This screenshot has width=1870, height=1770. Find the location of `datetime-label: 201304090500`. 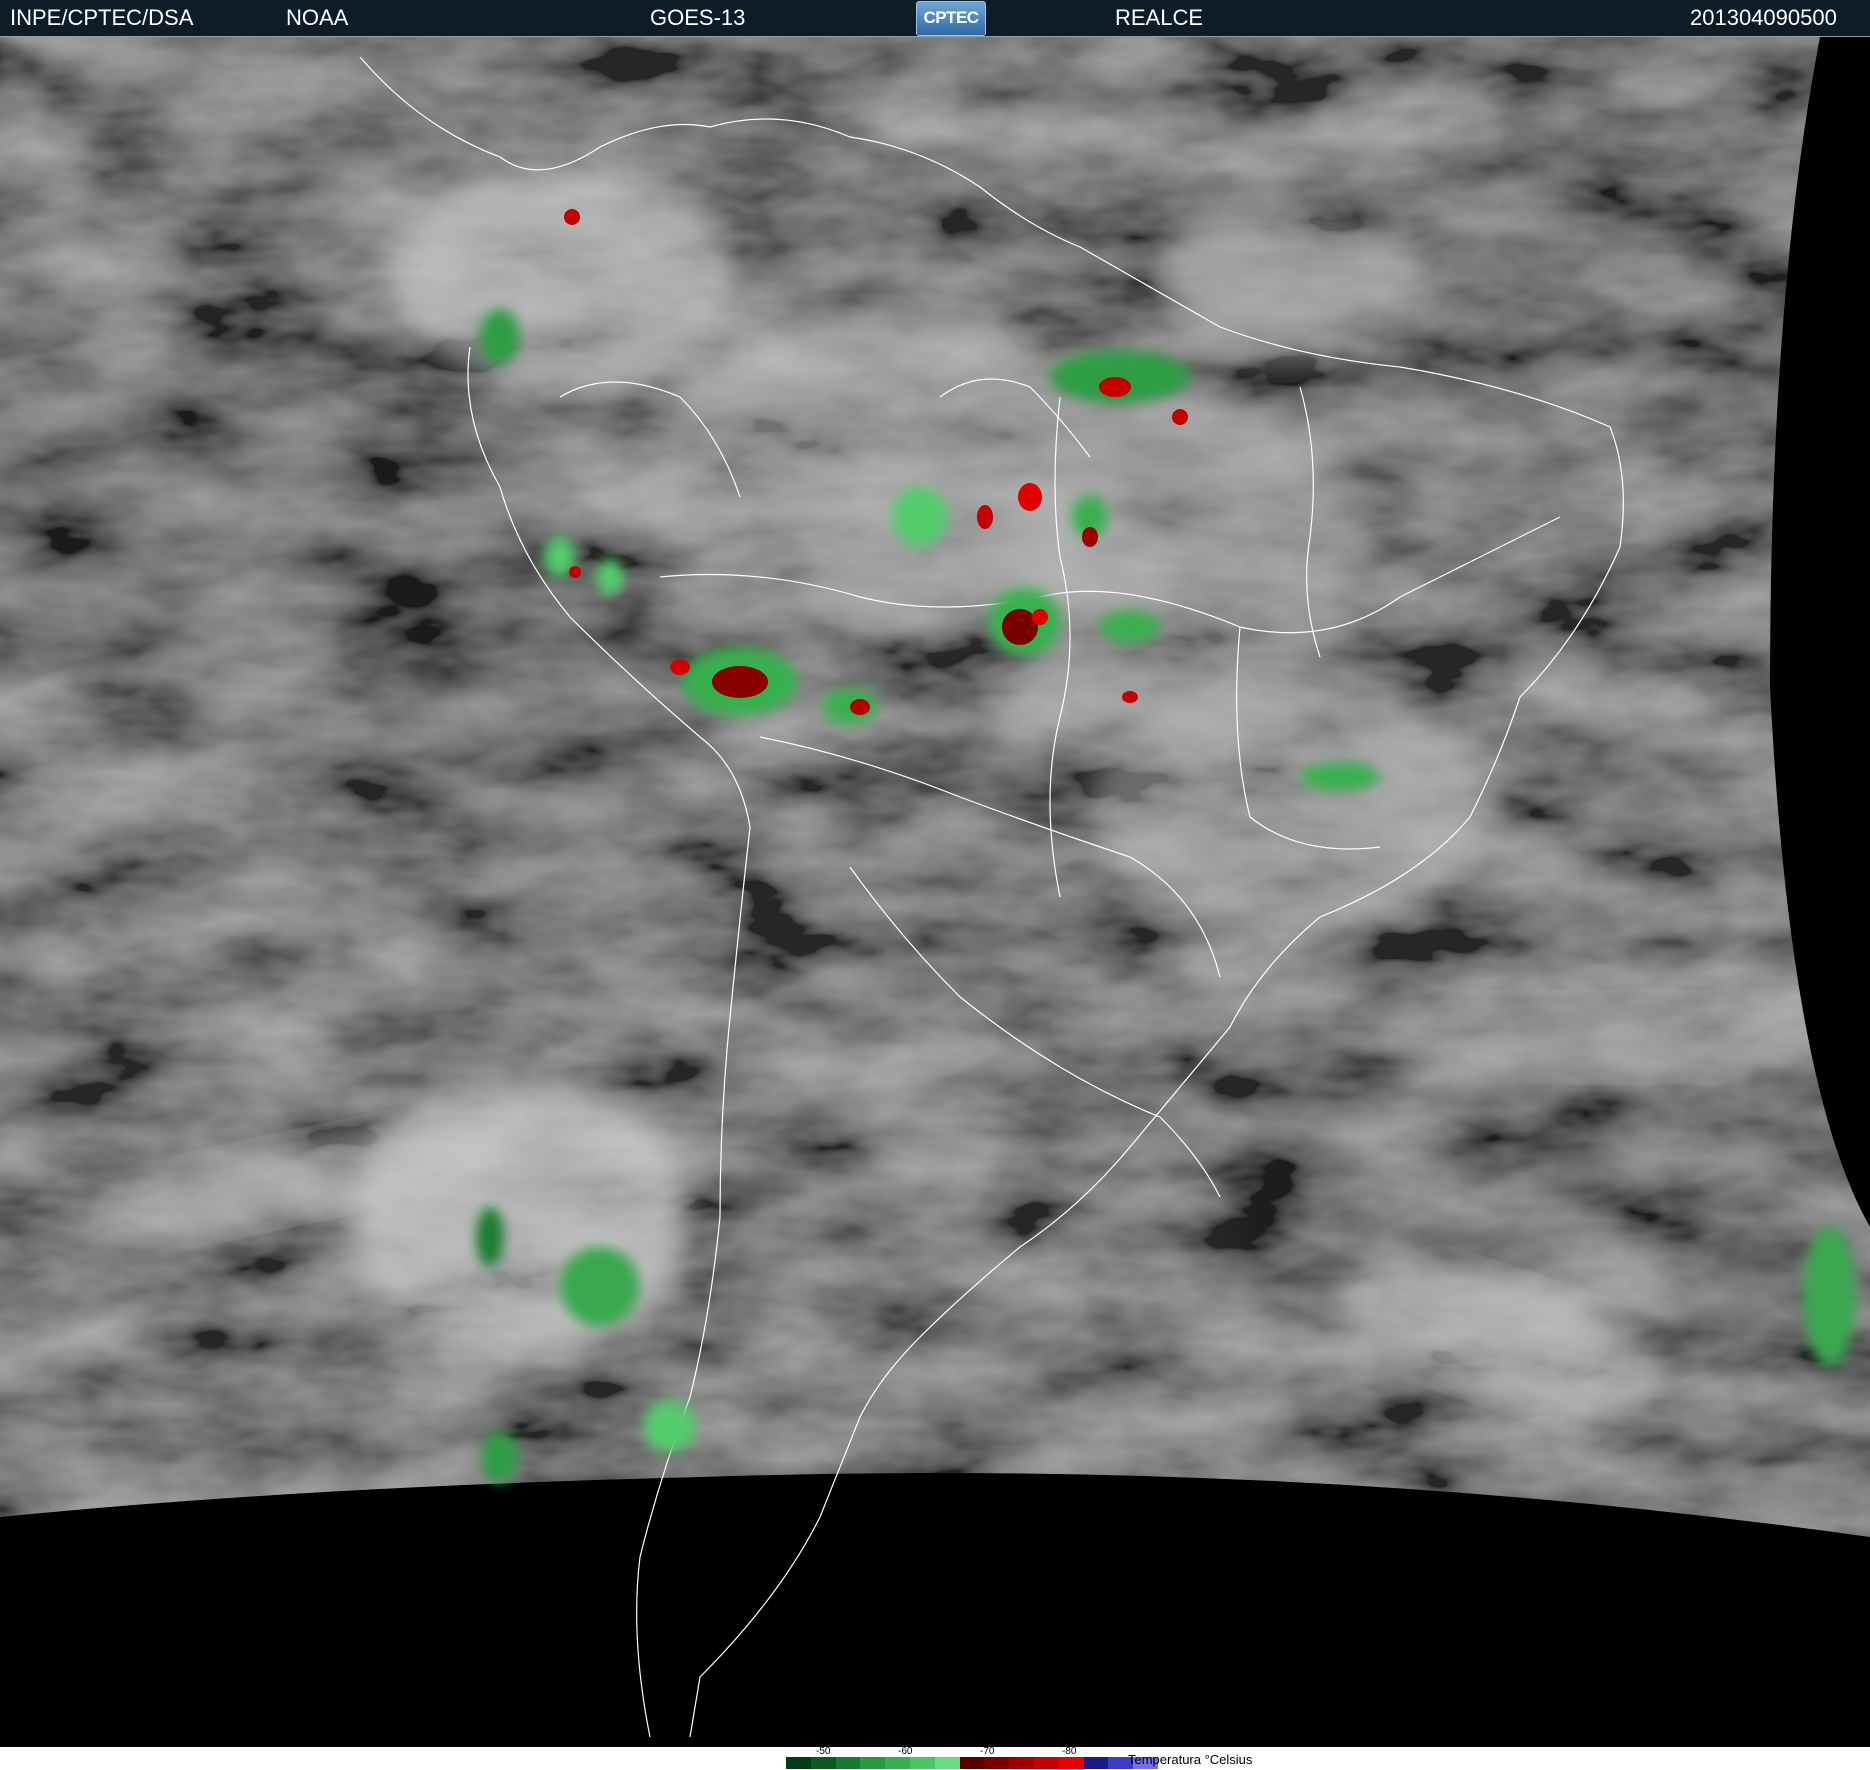

datetime-label: 201304090500 is located at coordinates (1763, 17).